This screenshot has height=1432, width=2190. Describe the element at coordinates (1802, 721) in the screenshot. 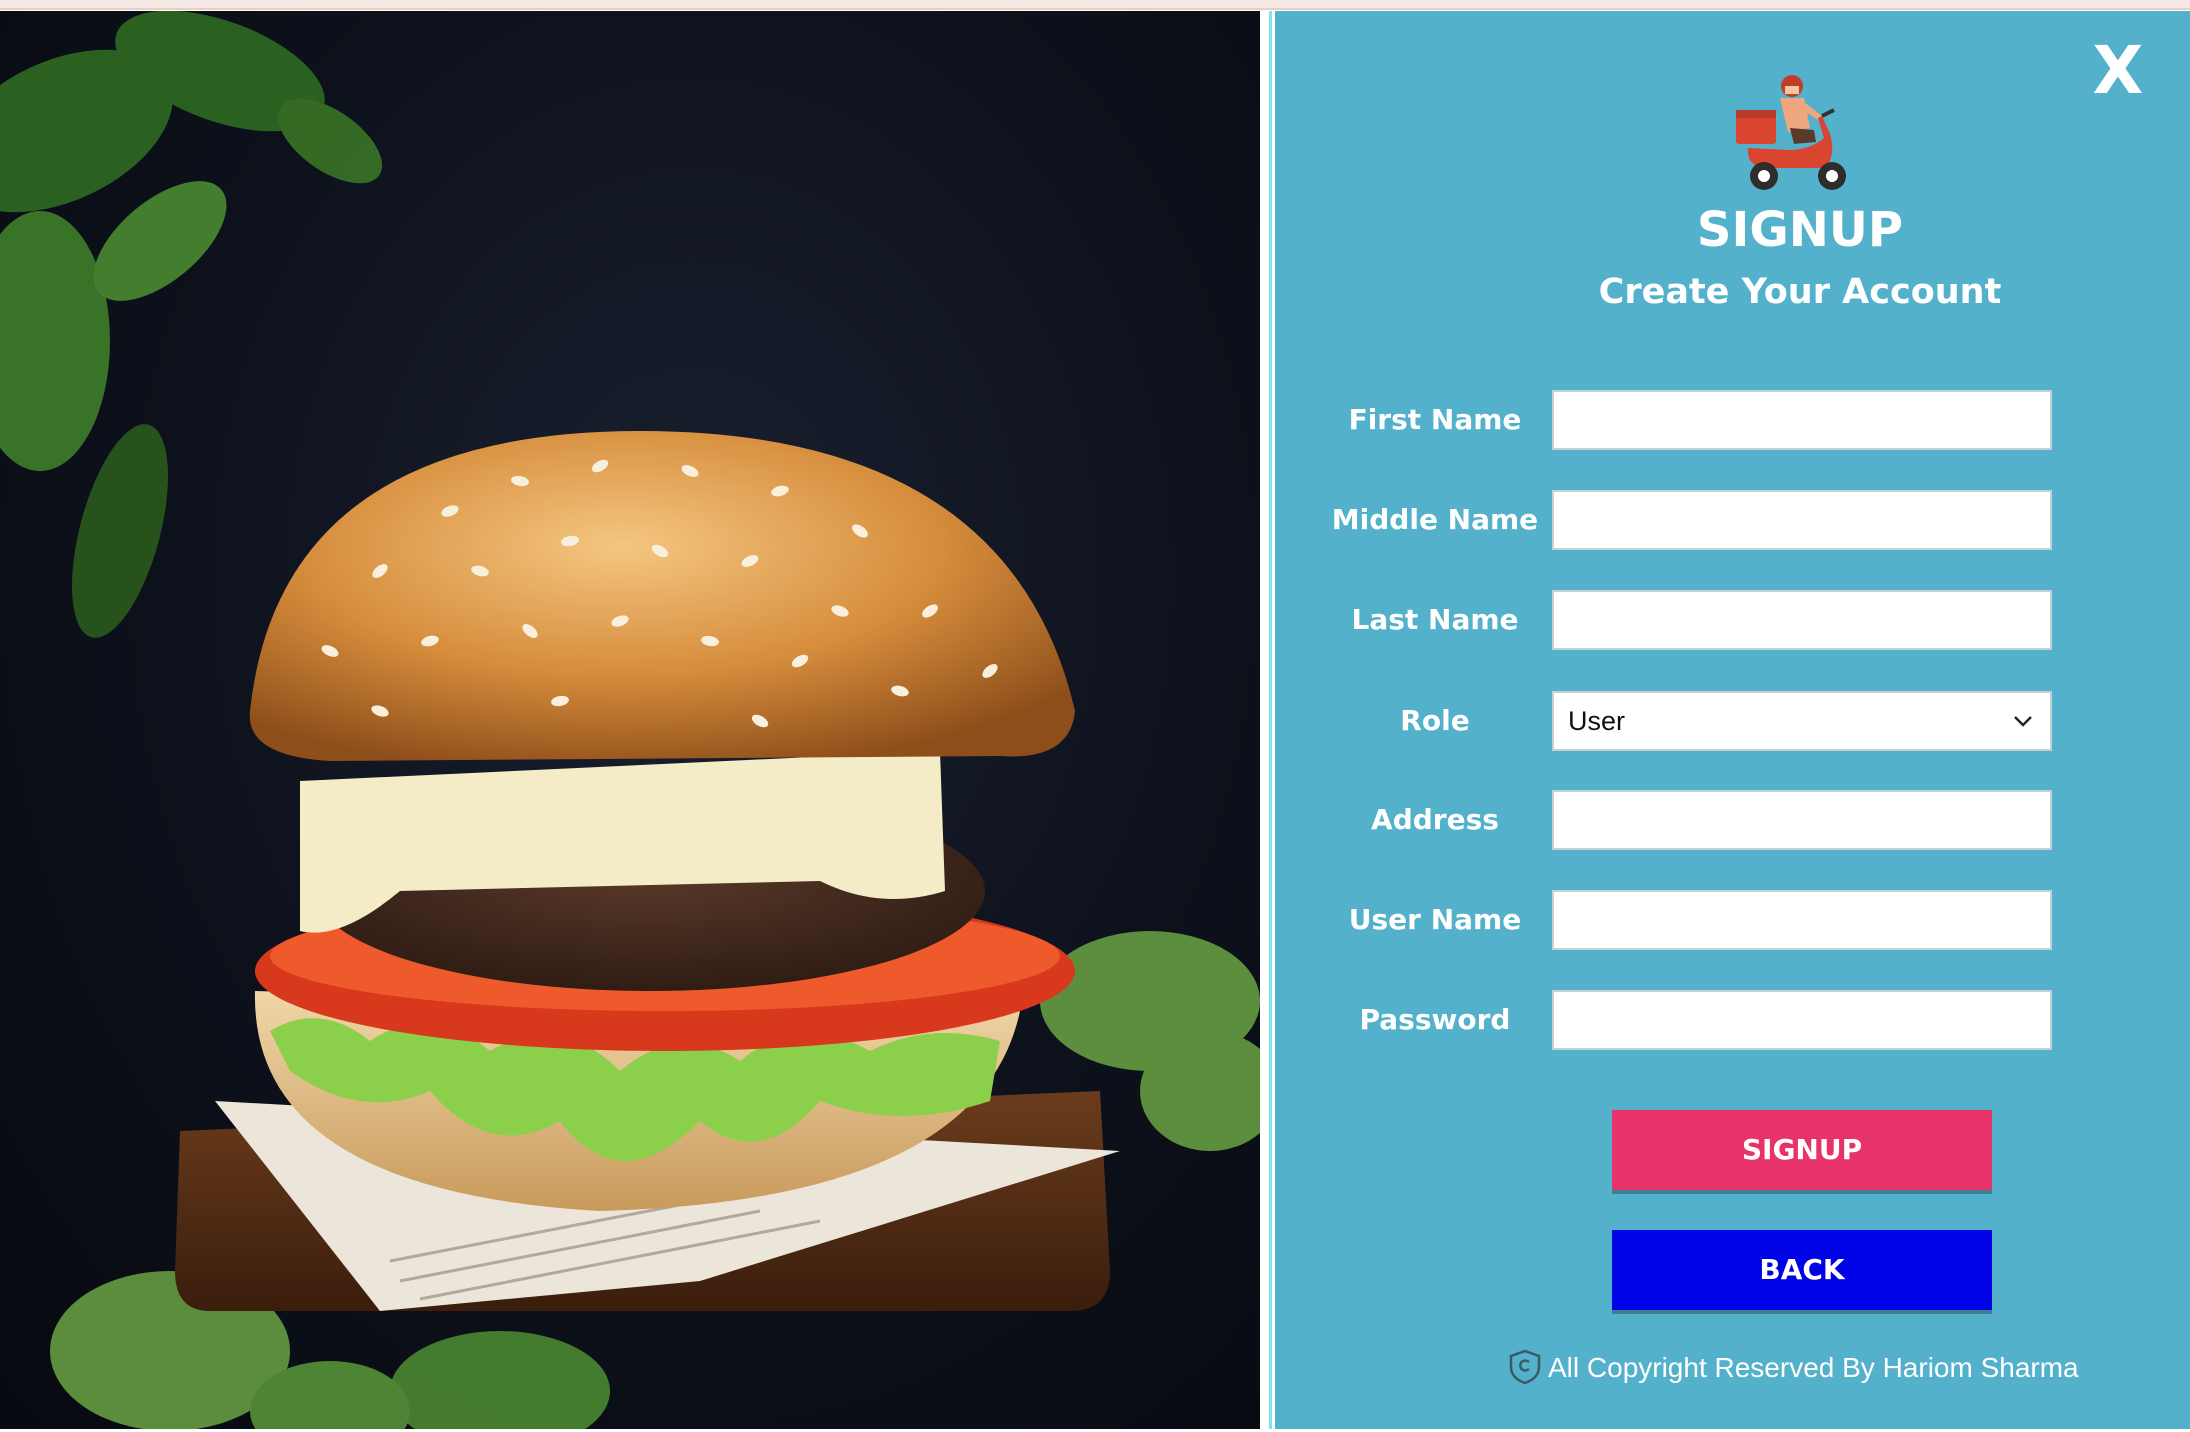

I see `role-select: User` at that location.